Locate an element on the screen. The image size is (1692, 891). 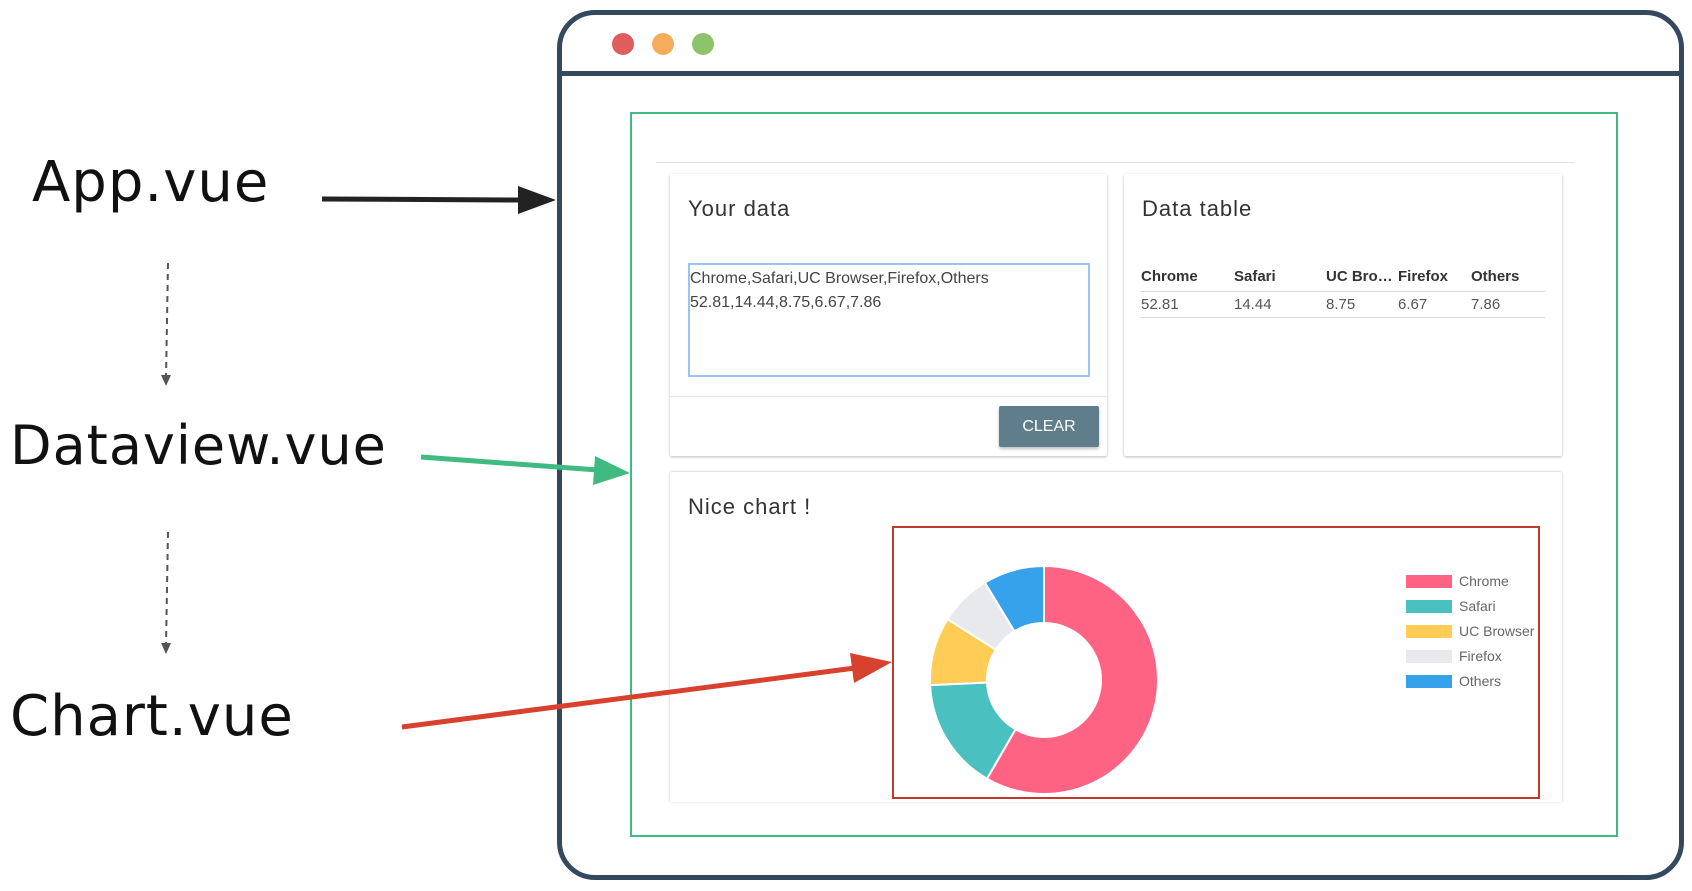
table-cell: 6.67 is located at coordinates (1434, 304).